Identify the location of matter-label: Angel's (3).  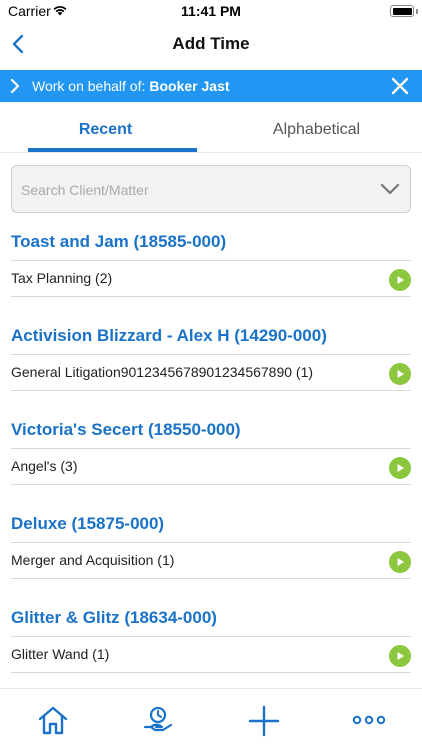
(44, 466).